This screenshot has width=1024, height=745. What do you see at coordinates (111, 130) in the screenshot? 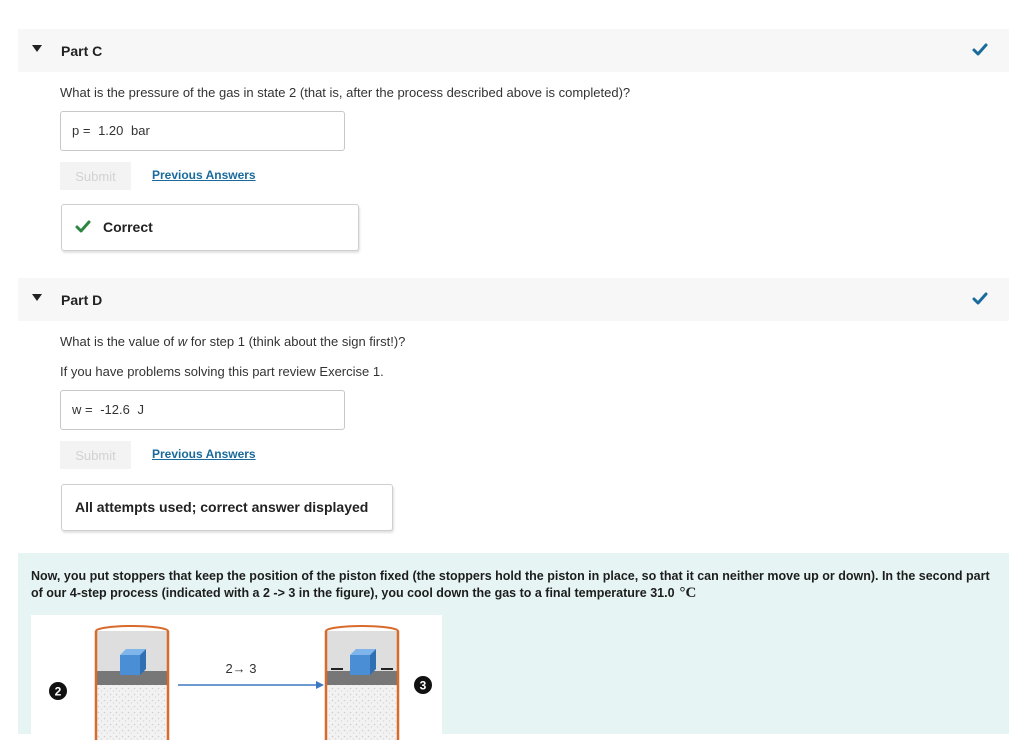
I see `answer-value: 1.20` at bounding box center [111, 130].